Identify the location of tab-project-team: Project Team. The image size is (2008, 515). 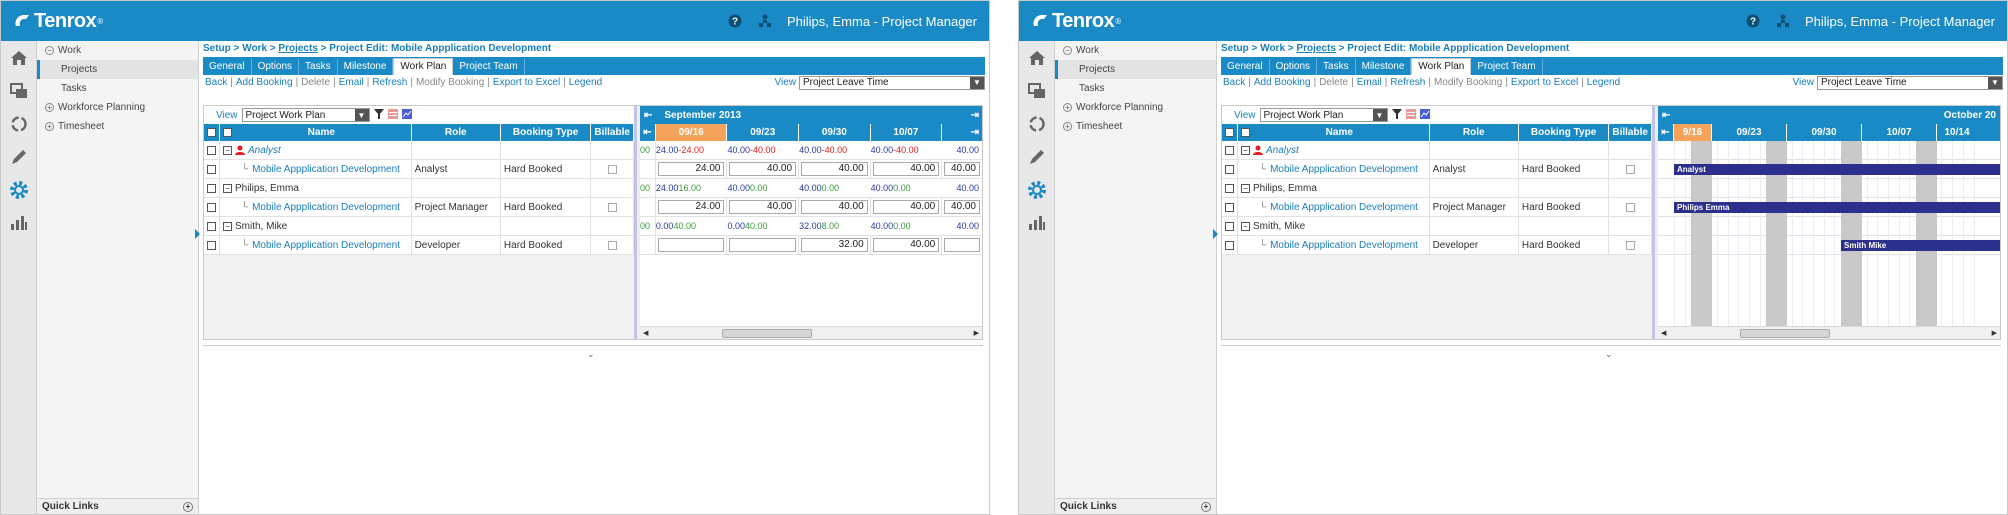
(1507, 67).